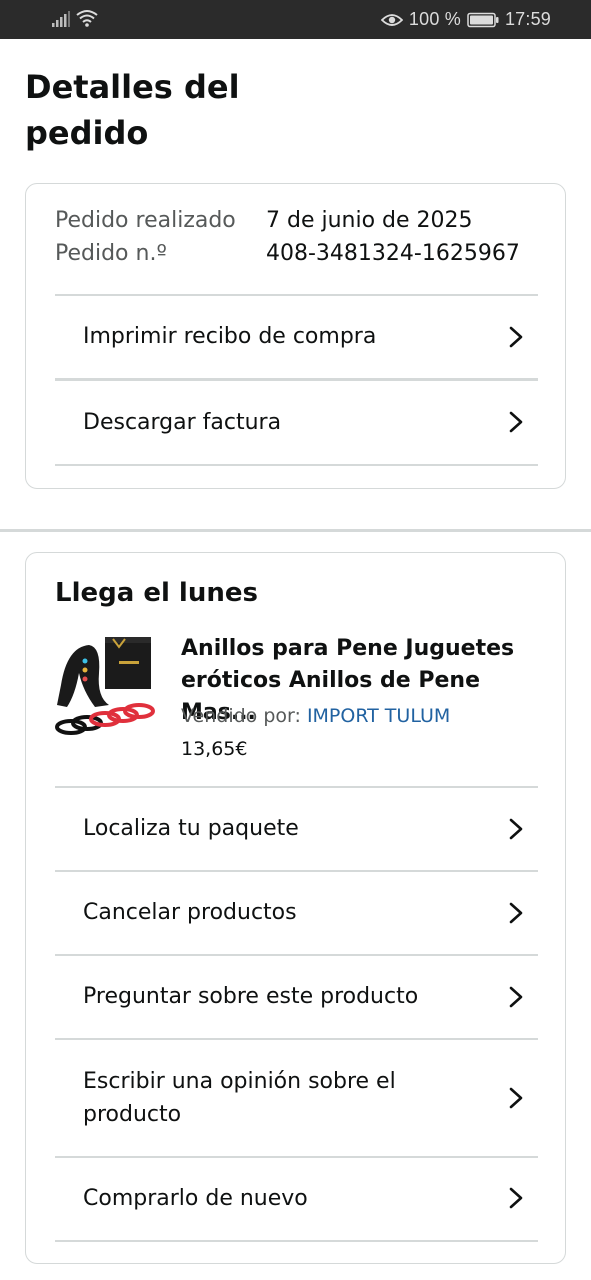  What do you see at coordinates (230, 336) in the screenshot?
I see `print-receipt-label: Imprimir recibo de compra` at bounding box center [230, 336].